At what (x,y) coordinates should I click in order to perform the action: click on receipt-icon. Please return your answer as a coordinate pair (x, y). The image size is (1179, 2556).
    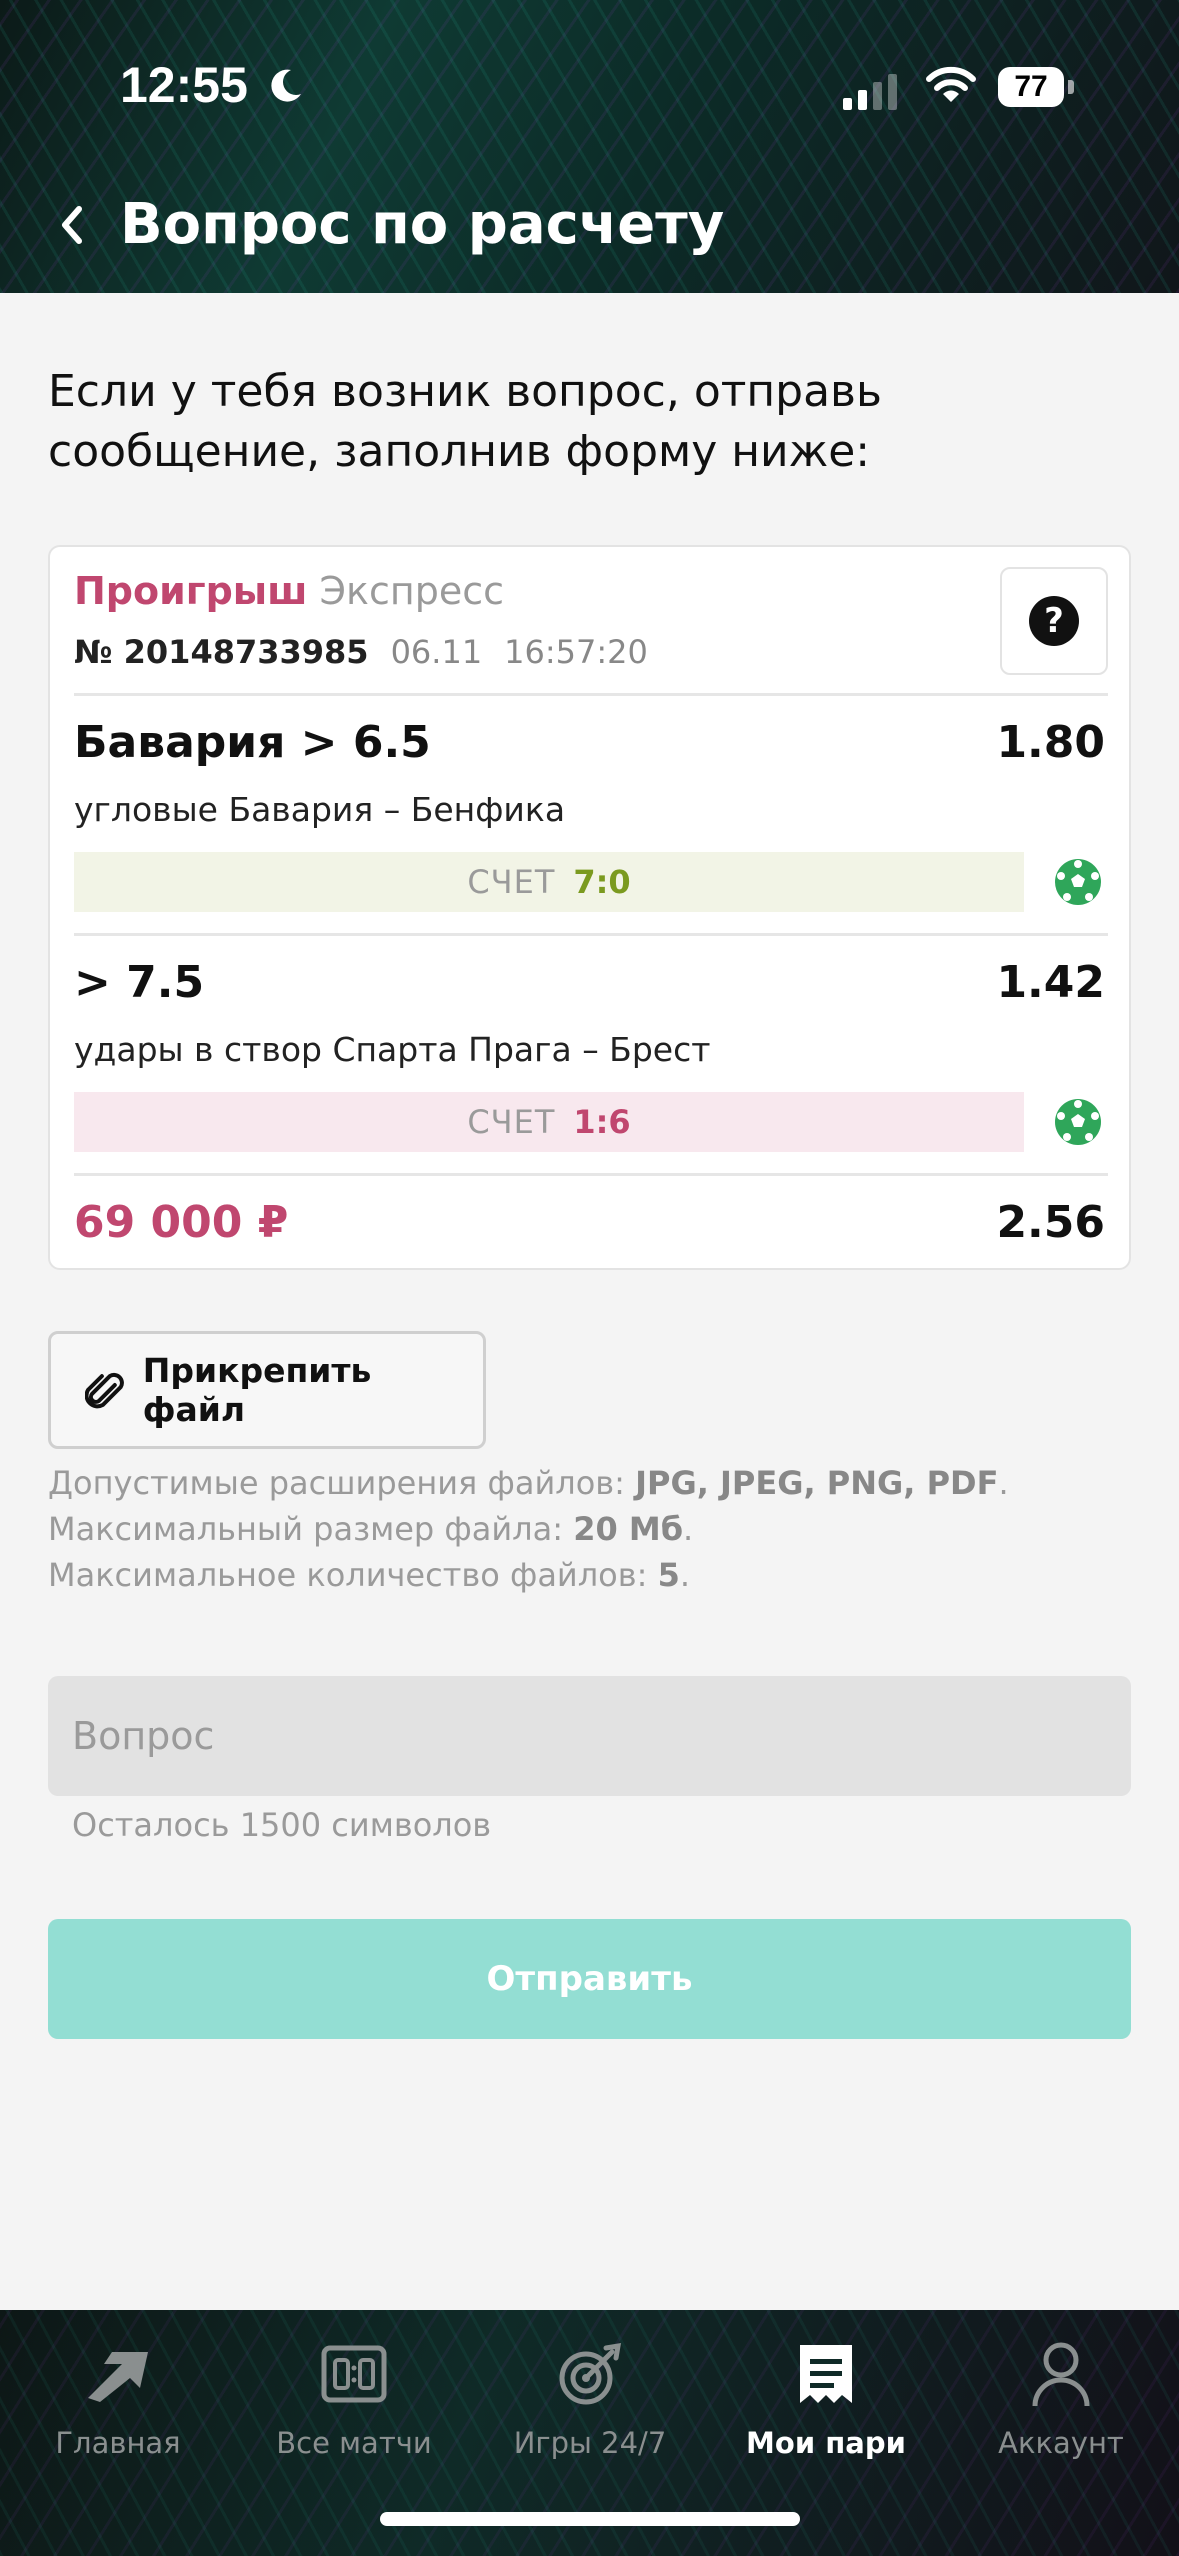
    Looking at the image, I should click on (826, 2374).